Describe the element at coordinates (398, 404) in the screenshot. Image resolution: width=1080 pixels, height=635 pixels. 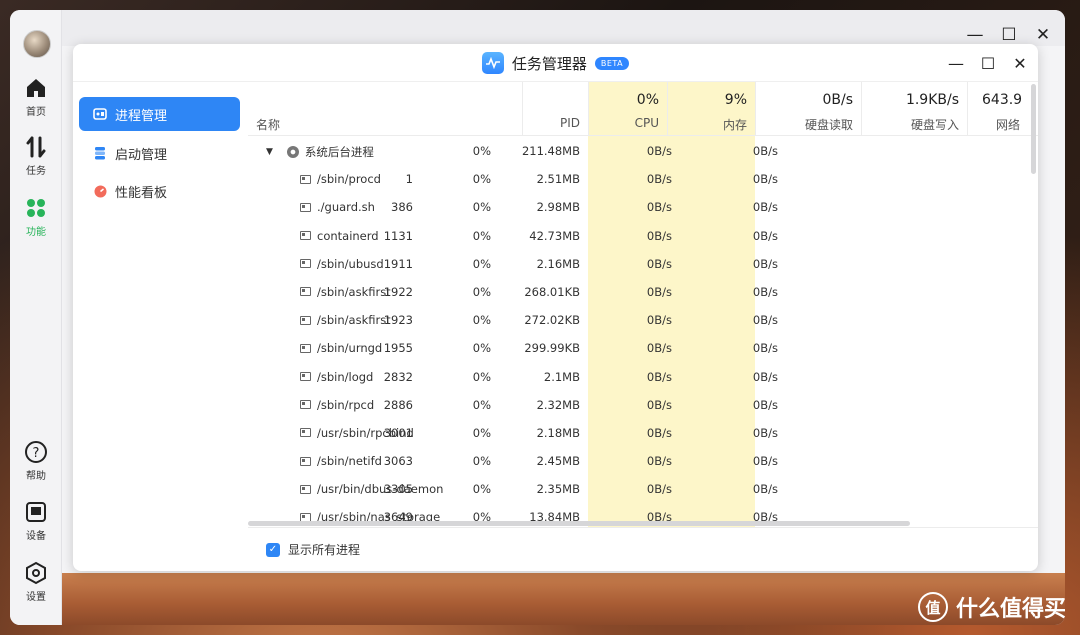
I see `process-pid: 2886` at that location.